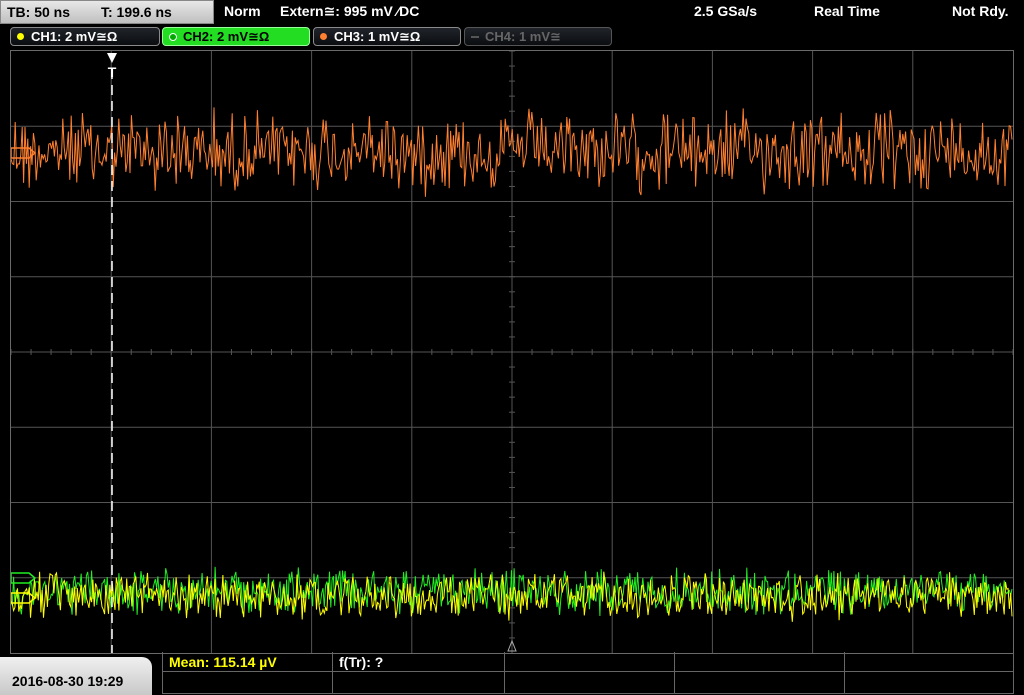 The width and height of the screenshot is (1024, 695). Describe the element at coordinates (419, 662) in the screenshot. I see `measurement-cell-ftr: f(Tr): ?` at that location.